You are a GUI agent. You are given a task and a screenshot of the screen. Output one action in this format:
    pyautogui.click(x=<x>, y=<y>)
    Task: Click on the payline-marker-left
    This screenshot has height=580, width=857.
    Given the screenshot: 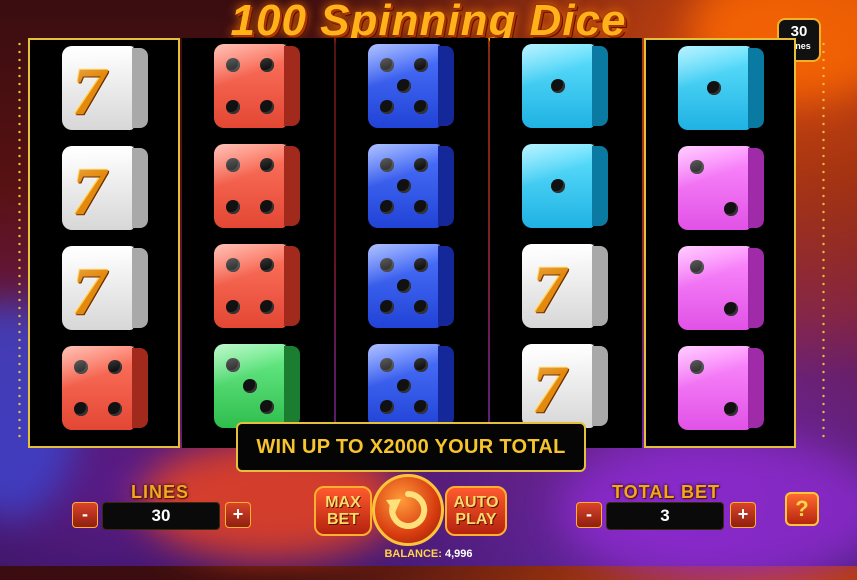 What is the action you would take?
    pyautogui.click(x=19, y=240)
    